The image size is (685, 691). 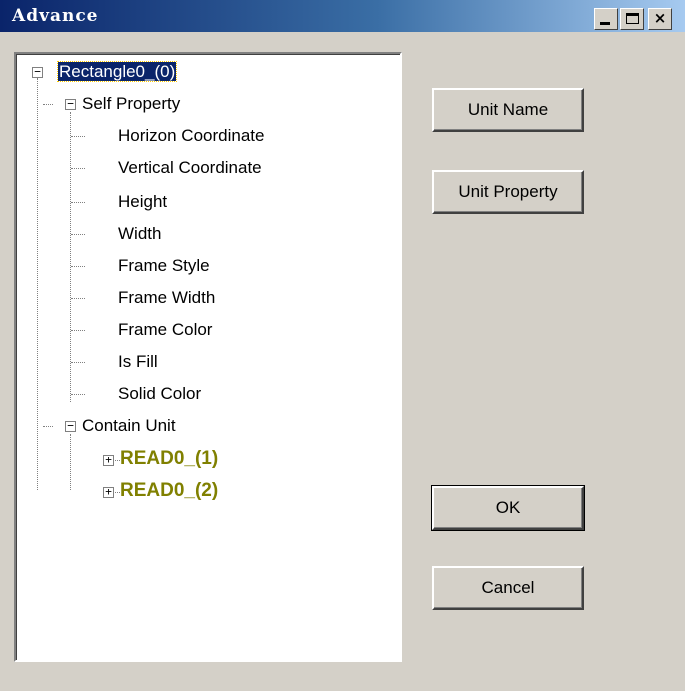 I want to click on tree-node-unit-label: READ0_(2), so click(x=169, y=490).